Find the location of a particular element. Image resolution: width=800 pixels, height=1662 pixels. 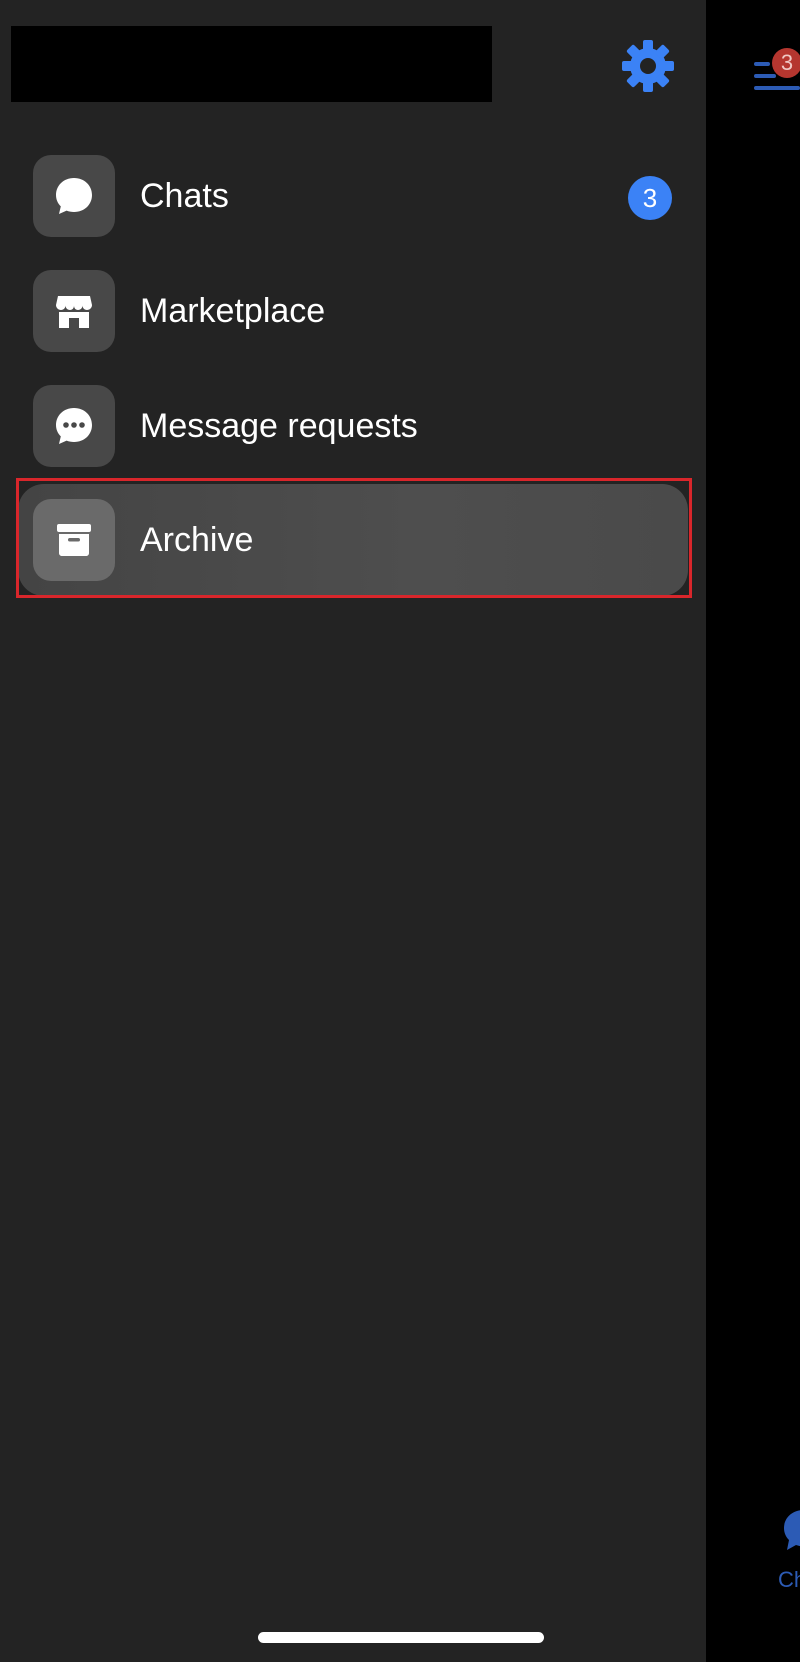

menu-item-message-requests: Message requests is located at coordinates (353, 426).